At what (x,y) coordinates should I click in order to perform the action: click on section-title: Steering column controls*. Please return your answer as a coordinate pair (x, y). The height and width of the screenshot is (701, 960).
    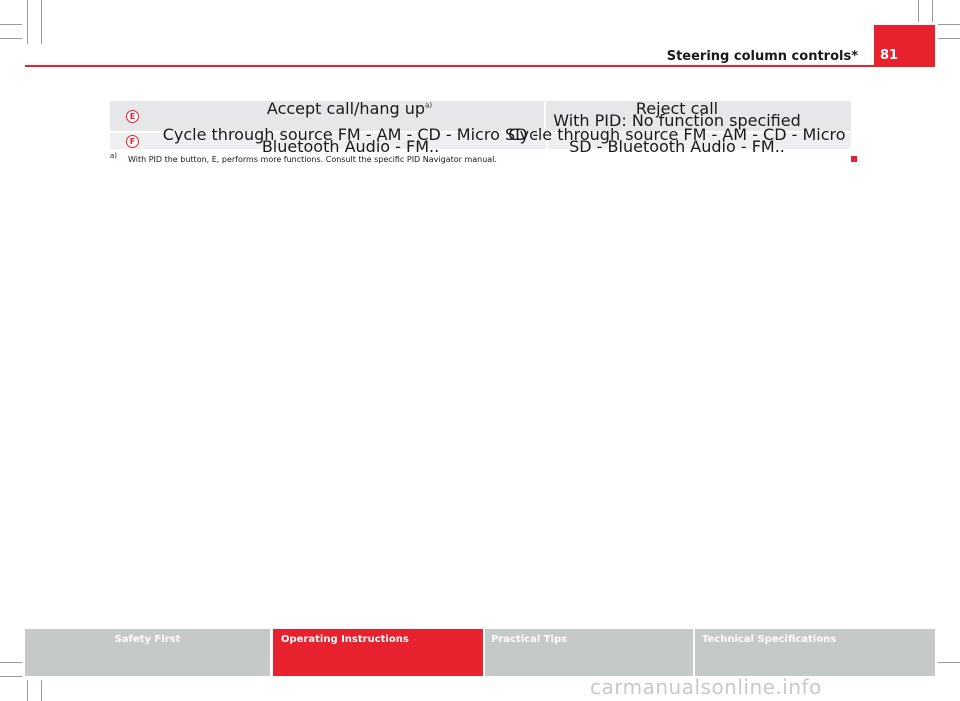
    Looking at the image, I should click on (762, 56).